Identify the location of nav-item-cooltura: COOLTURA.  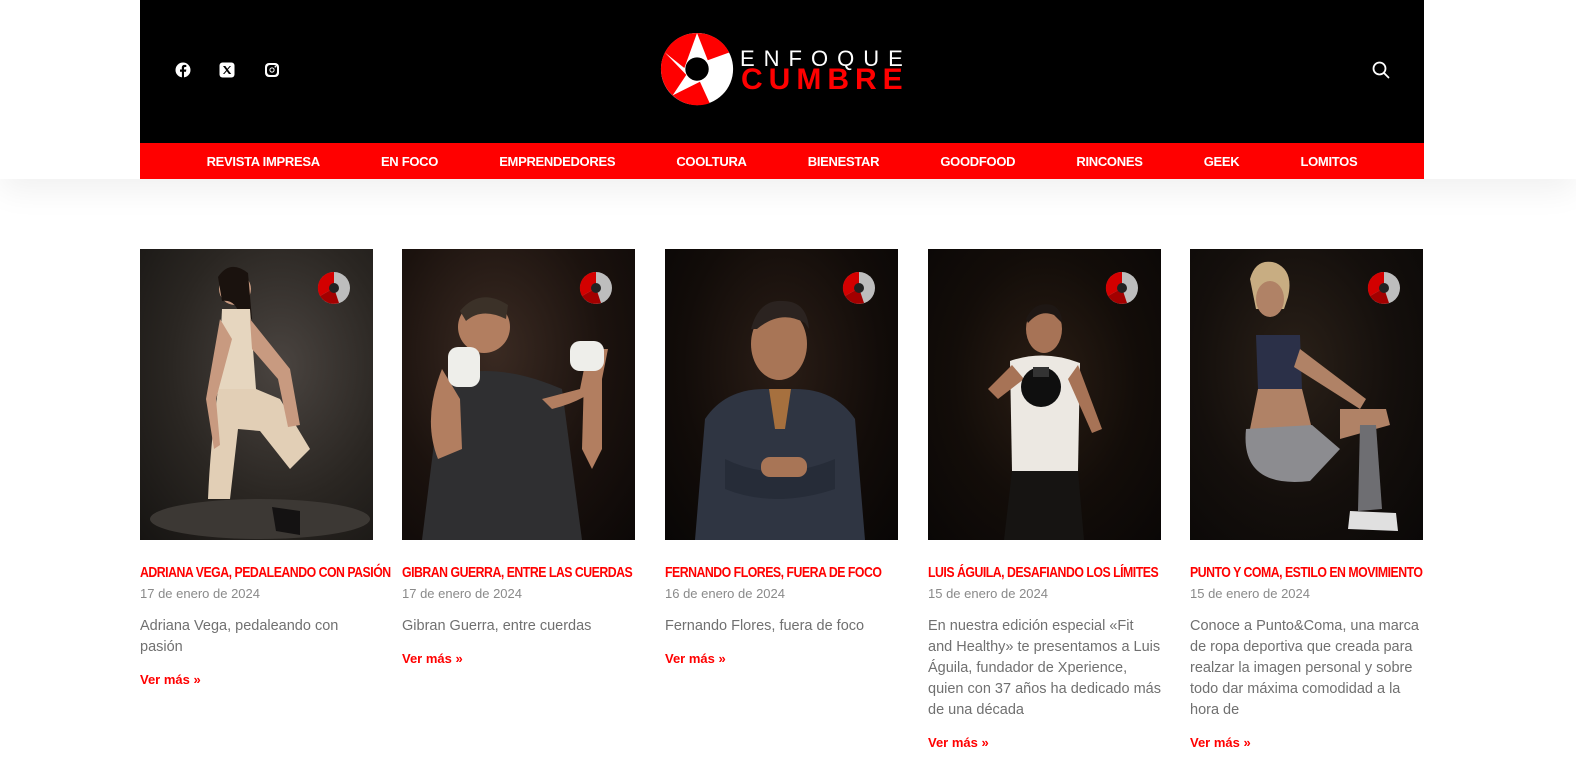
(711, 161).